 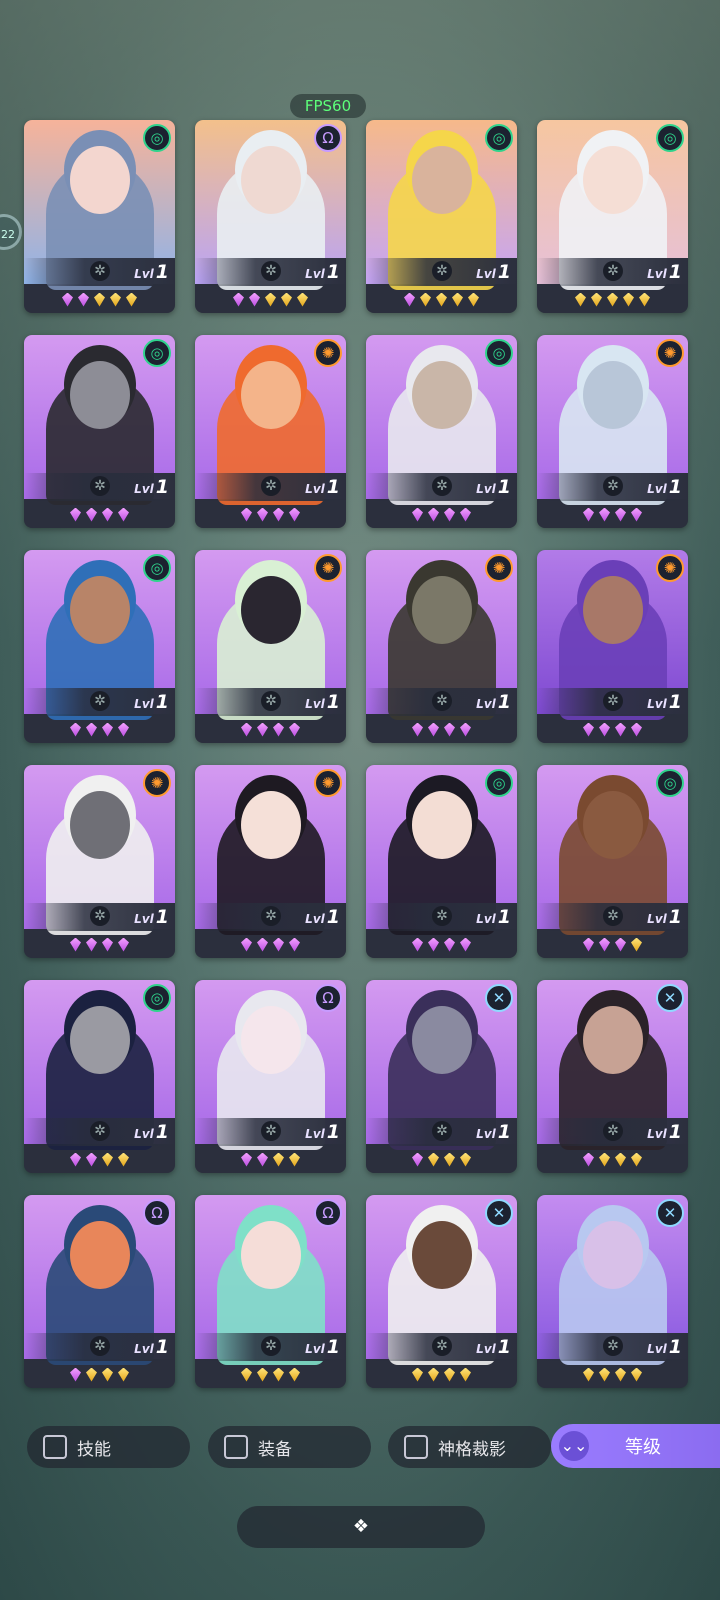 I want to click on expand-handle: ❖, so click(x=361, y=1527).